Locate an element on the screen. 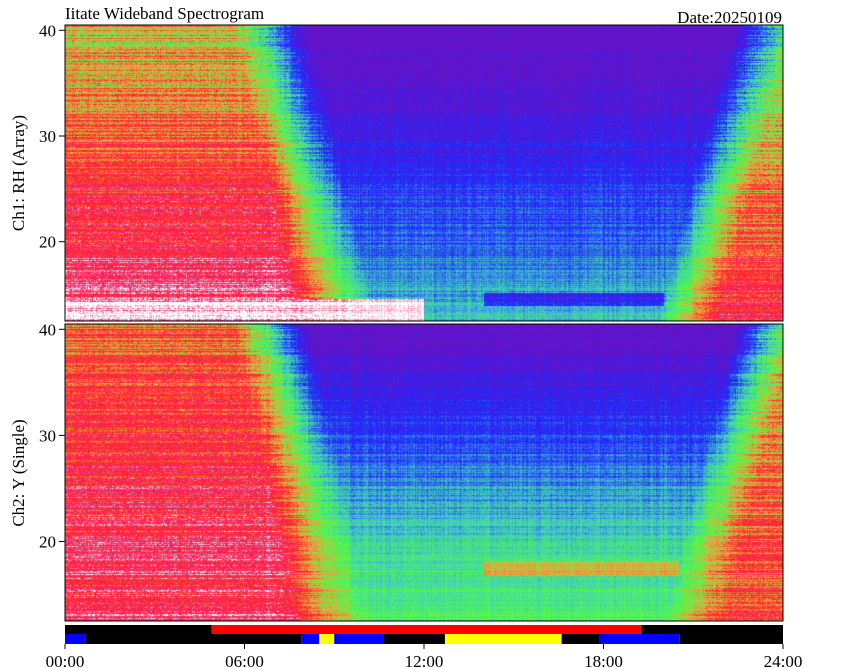  panel-ch2-y-ticks: 20 30 40 is located at coordinates (52, 435).